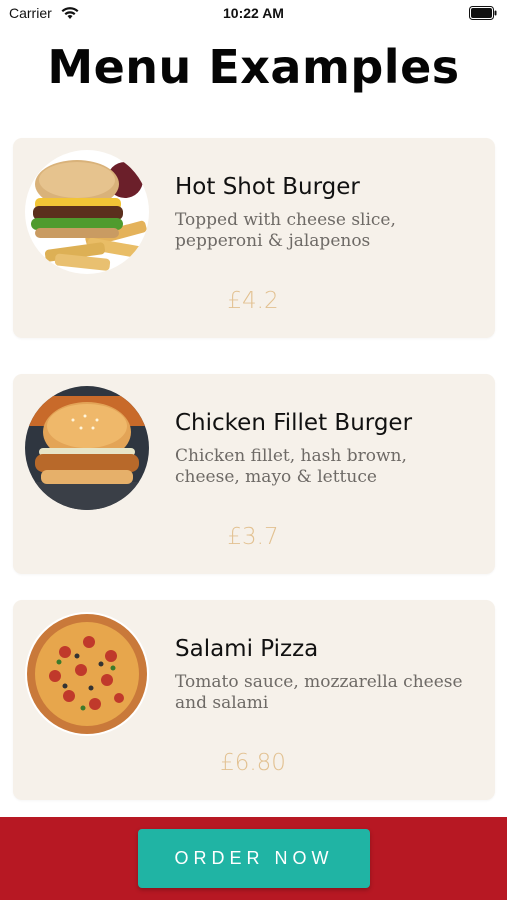 This screenshot has width=507, height=900. I want to click on burger-with-fries-image, so click(87, 212).